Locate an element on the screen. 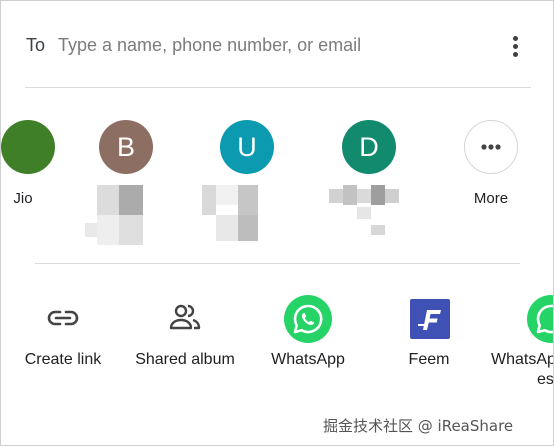 The height and width of the screenshot is (446, 554). link-icon is located at coordinates (63, 318).